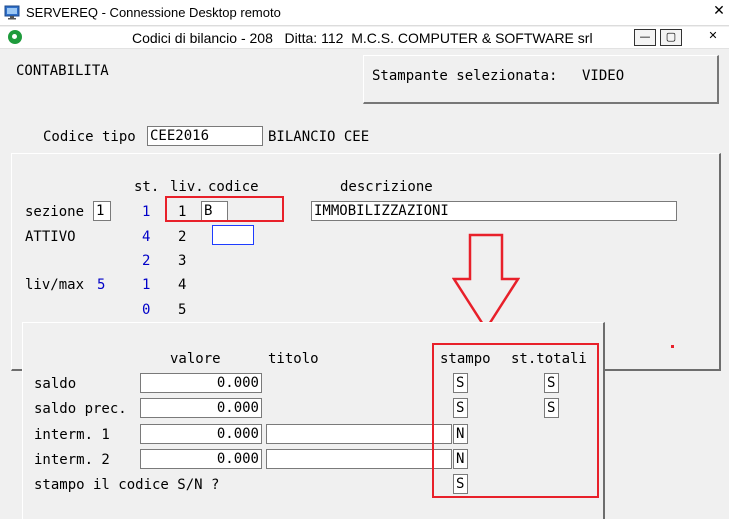  What do you see at coordinates (146, 310) in the screenshot?
I see `level-st-value: 0` at bounding box center [146, 310].